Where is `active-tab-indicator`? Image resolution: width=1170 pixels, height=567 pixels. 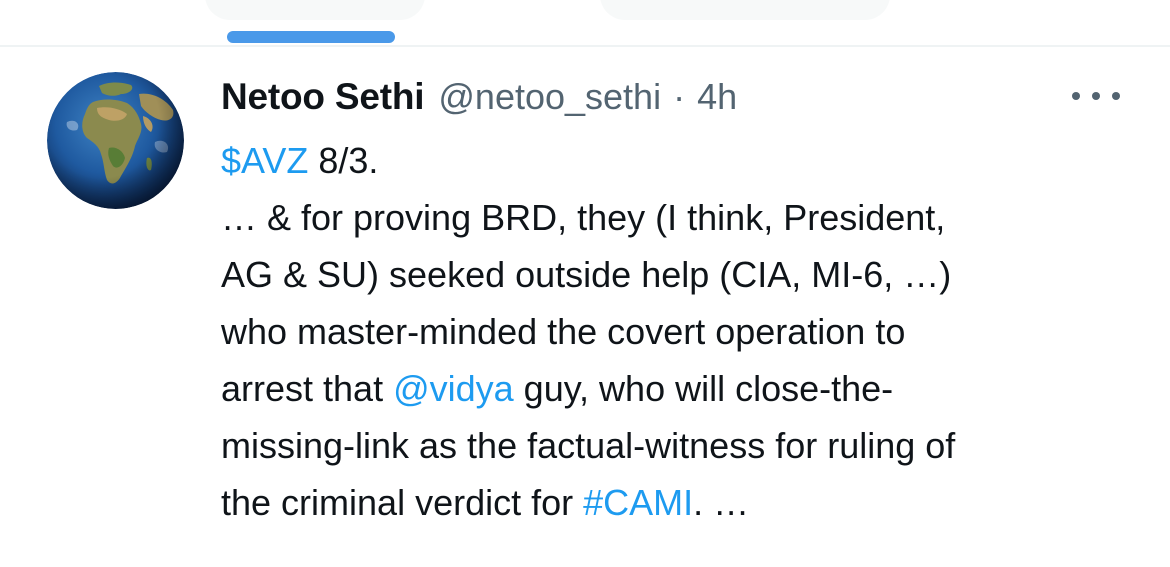 active-tab-indicator is located at coordinates (311, 37).